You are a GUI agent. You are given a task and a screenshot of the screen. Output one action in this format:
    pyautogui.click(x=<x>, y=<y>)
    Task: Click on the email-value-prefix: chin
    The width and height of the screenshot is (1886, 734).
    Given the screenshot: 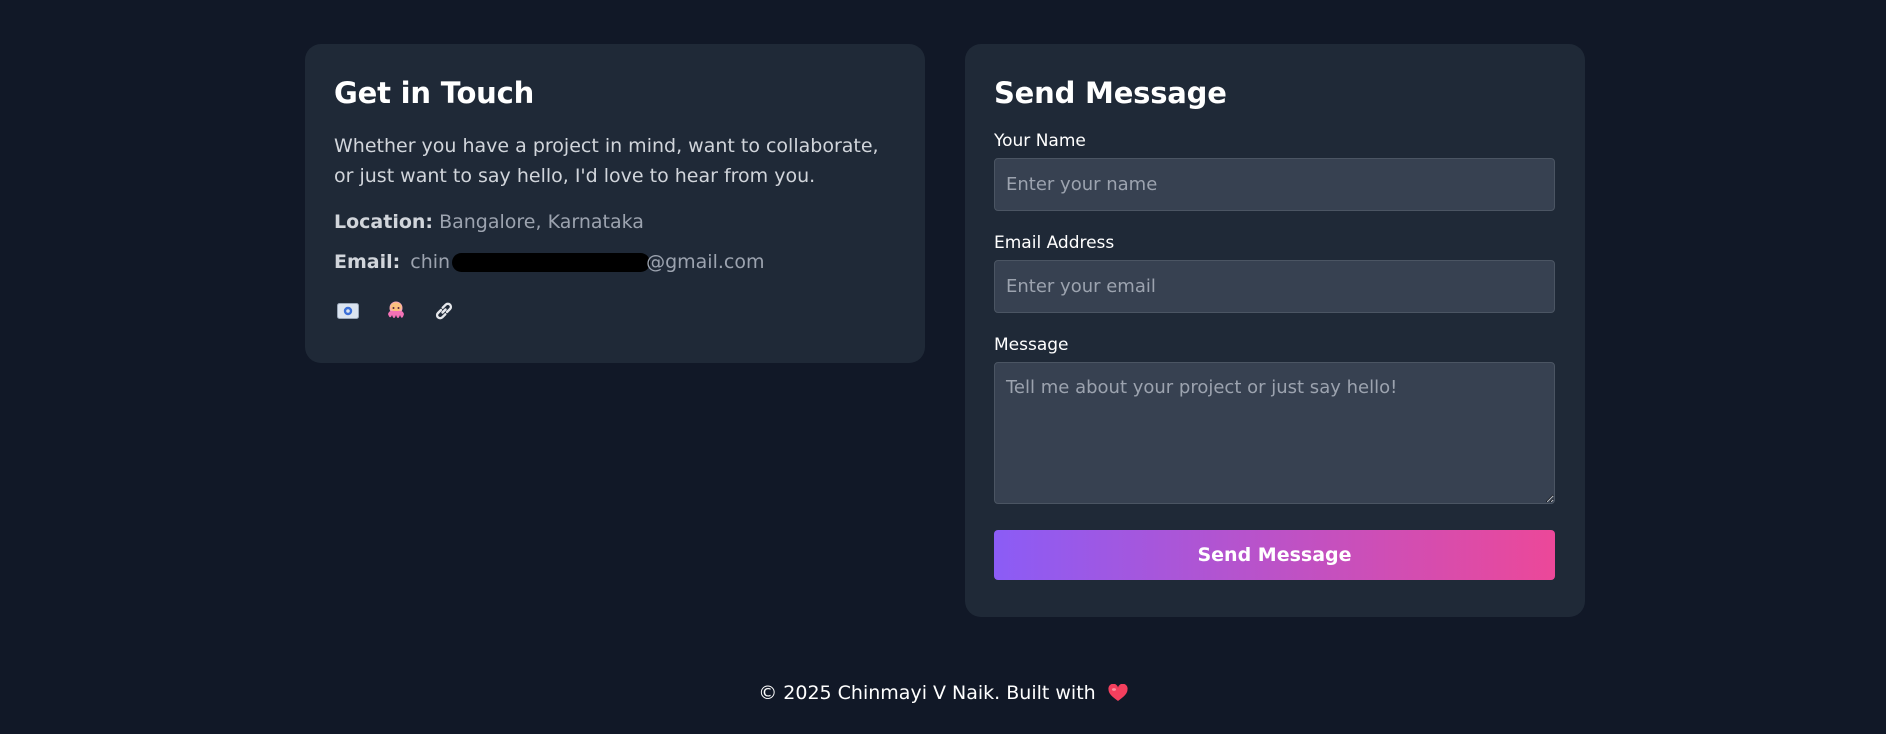 What is the action you would take?
    pyautogui.click(x=430, y=261)
    